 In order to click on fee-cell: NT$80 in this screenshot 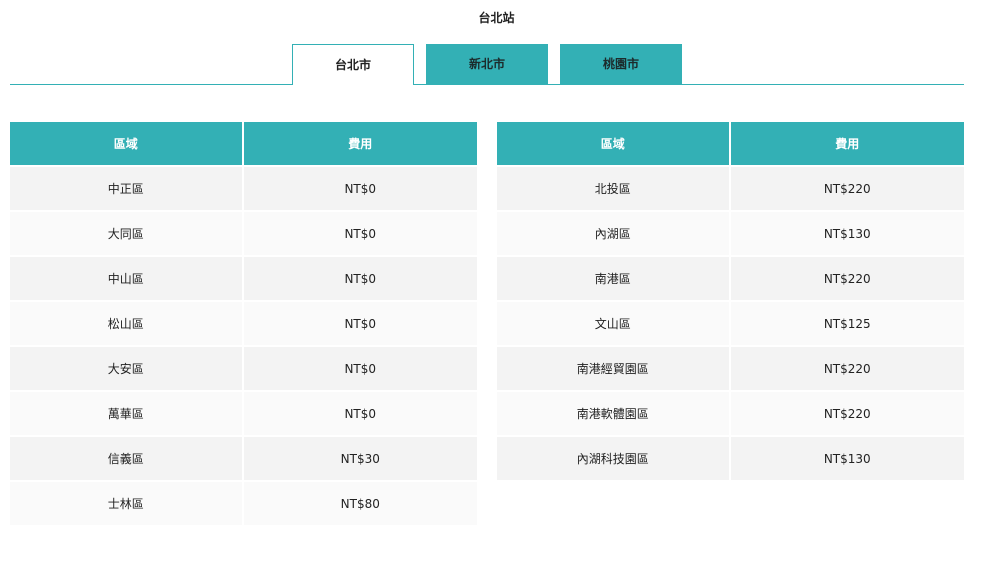, I will do `click(360, 502)`.